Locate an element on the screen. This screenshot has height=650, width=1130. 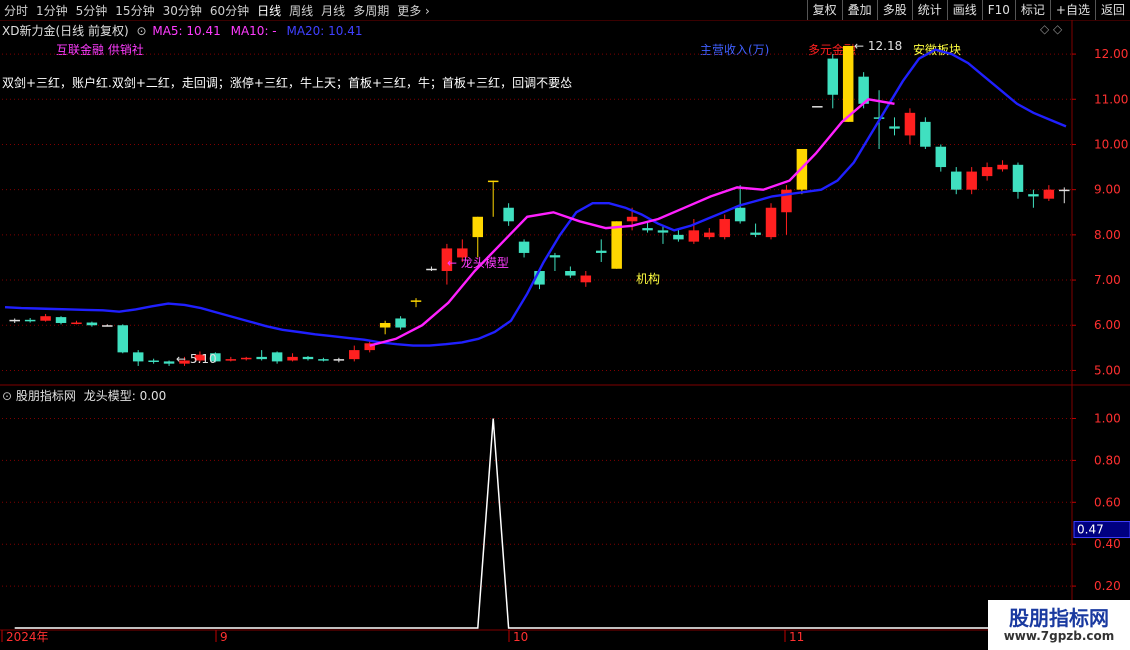
watermark: 股朋指标网 www.7gpzb.com is located at coordinates (1059, 625).